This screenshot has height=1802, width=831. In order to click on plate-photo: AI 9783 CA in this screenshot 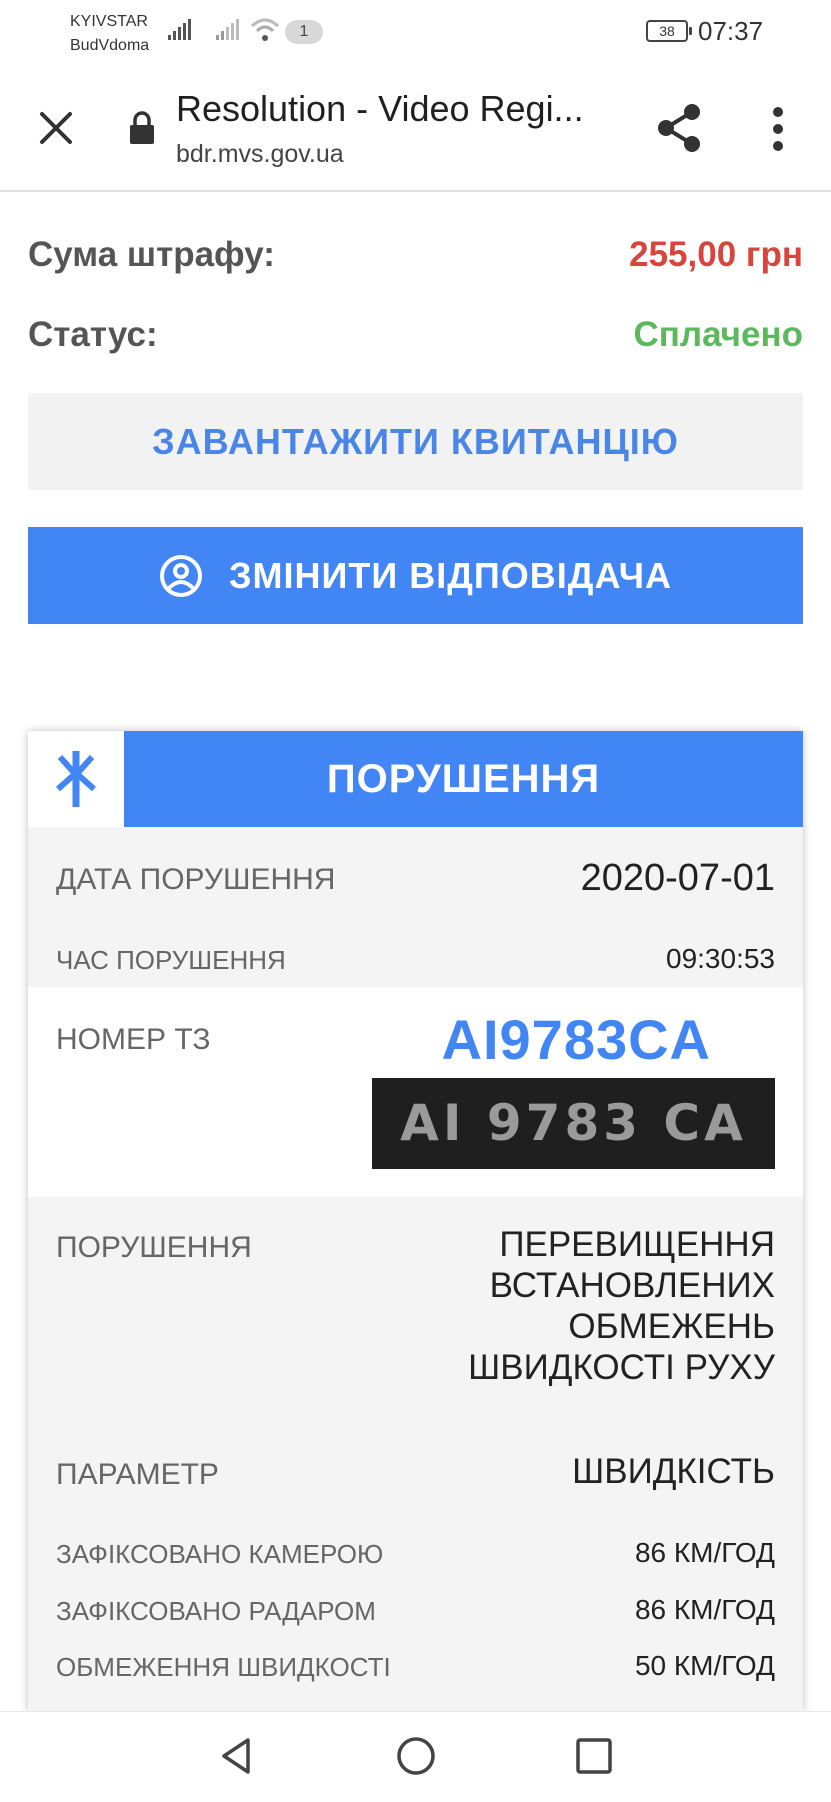, I will do `click(573, 1123)`.